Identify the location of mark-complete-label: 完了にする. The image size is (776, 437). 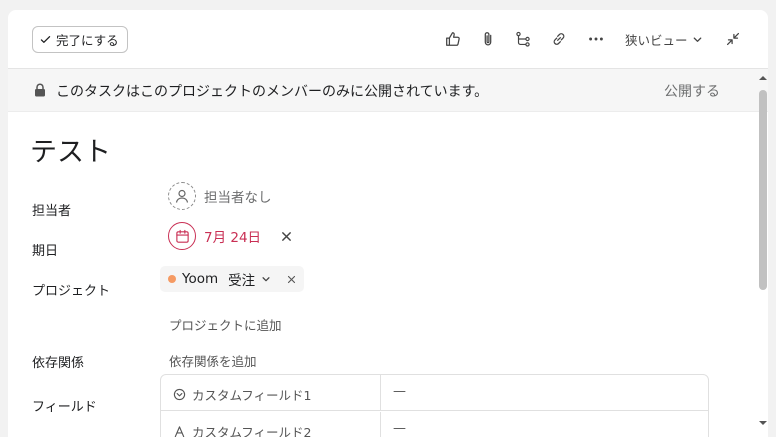
(87, 40).